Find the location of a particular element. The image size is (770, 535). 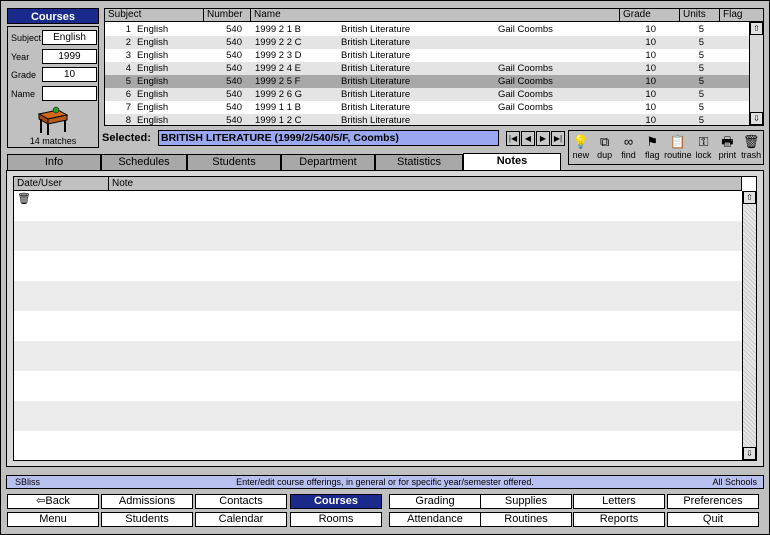

course-list-scrollbar: ⇧ ⇩ is located at coordinates (756, 73).